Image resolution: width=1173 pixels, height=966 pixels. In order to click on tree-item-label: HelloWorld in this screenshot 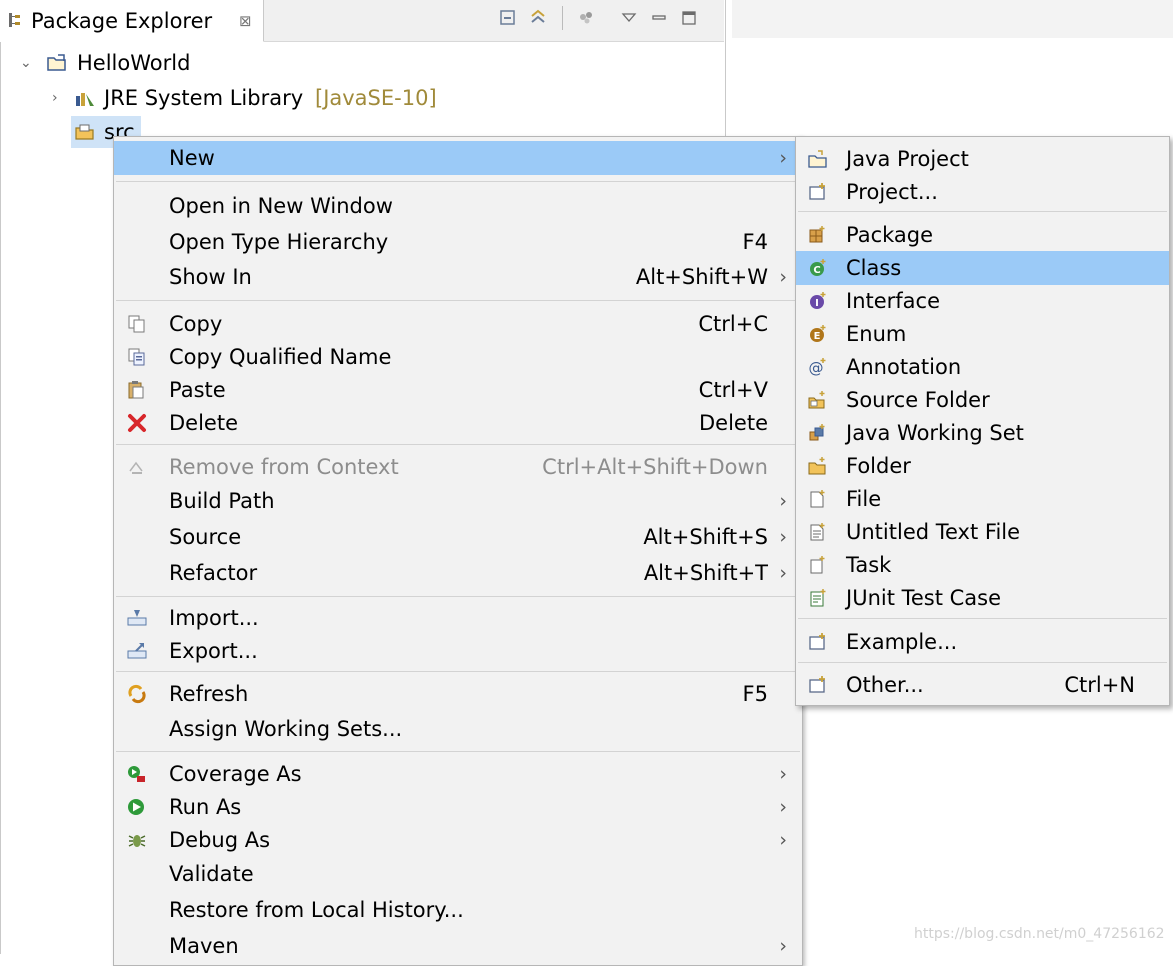, I will do `click(134, 63)`.